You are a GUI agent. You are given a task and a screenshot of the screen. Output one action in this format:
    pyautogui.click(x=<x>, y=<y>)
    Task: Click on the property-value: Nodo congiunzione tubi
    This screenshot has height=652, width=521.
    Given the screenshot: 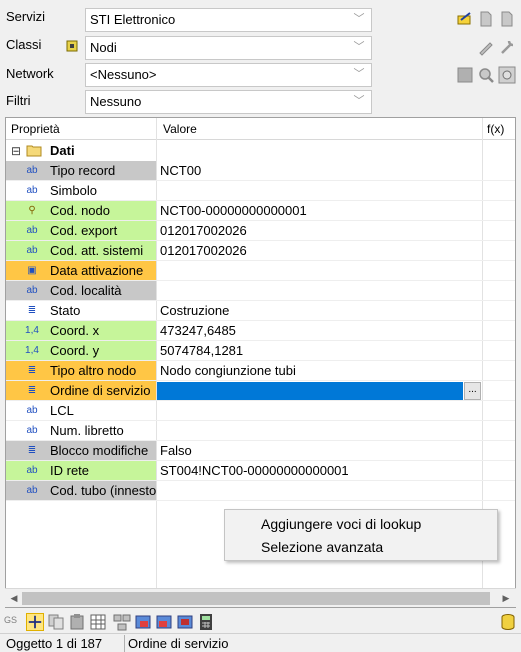 What is the action you would take?
    pyautogui.click(x=228, y=370)
    